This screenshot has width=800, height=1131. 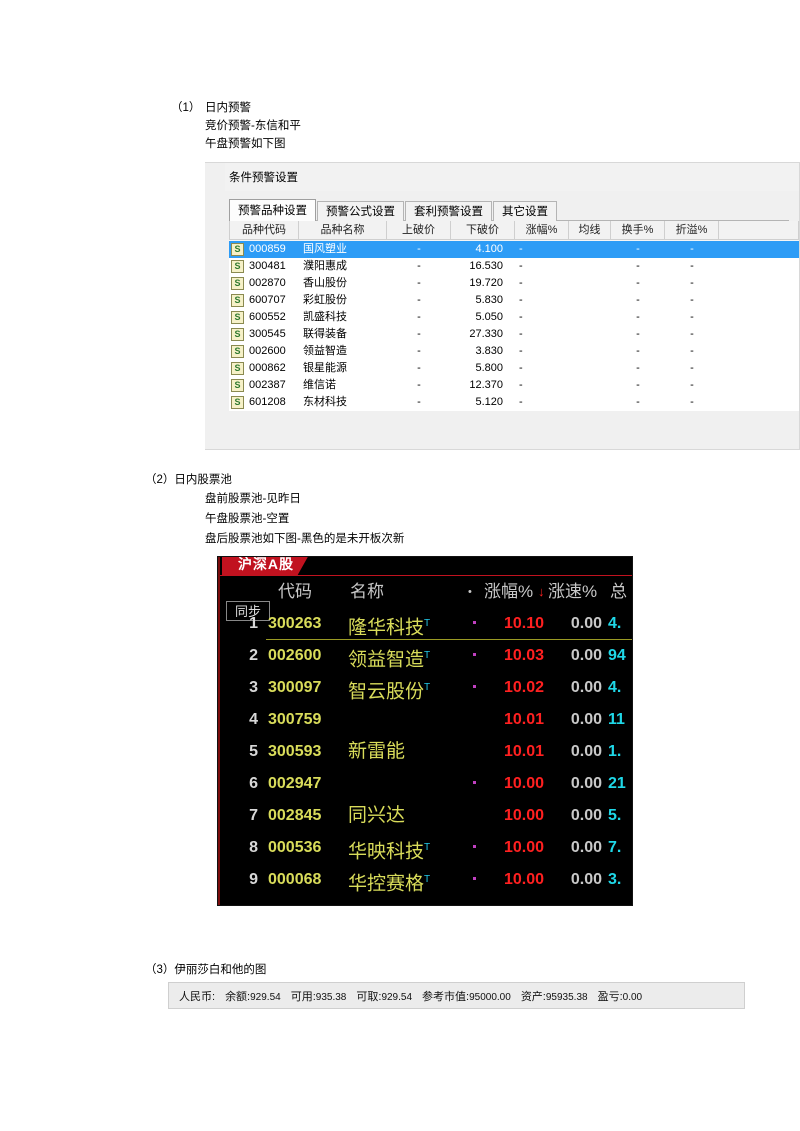 I want to click on pool-cell-change: 10.03, so click(x=523, y=655).